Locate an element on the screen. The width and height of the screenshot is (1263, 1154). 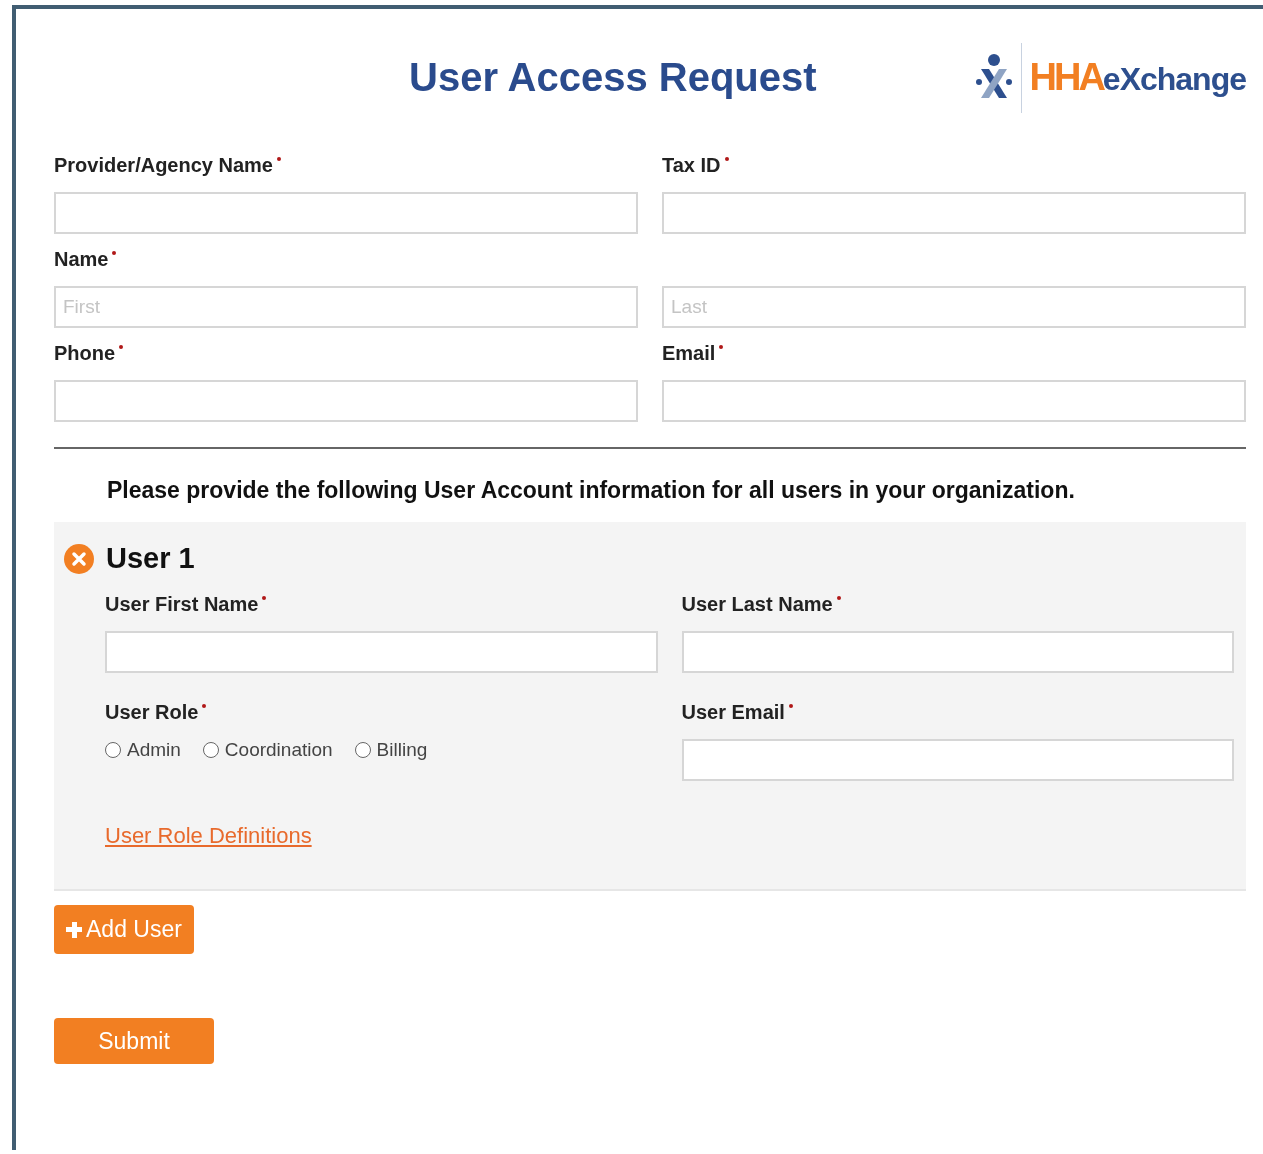
field-label: Tax ID is located at coordinates (691, 165).